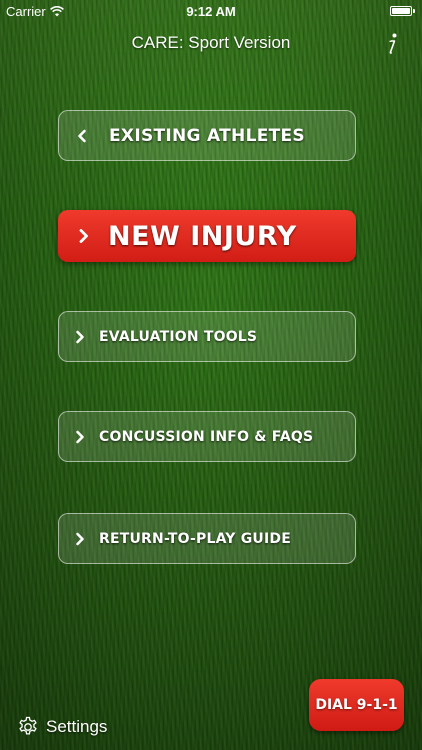 The image size is (422, 750). Describe the element at coordinates (391, 44) in the screenshot. I see `info-icon` at that location.